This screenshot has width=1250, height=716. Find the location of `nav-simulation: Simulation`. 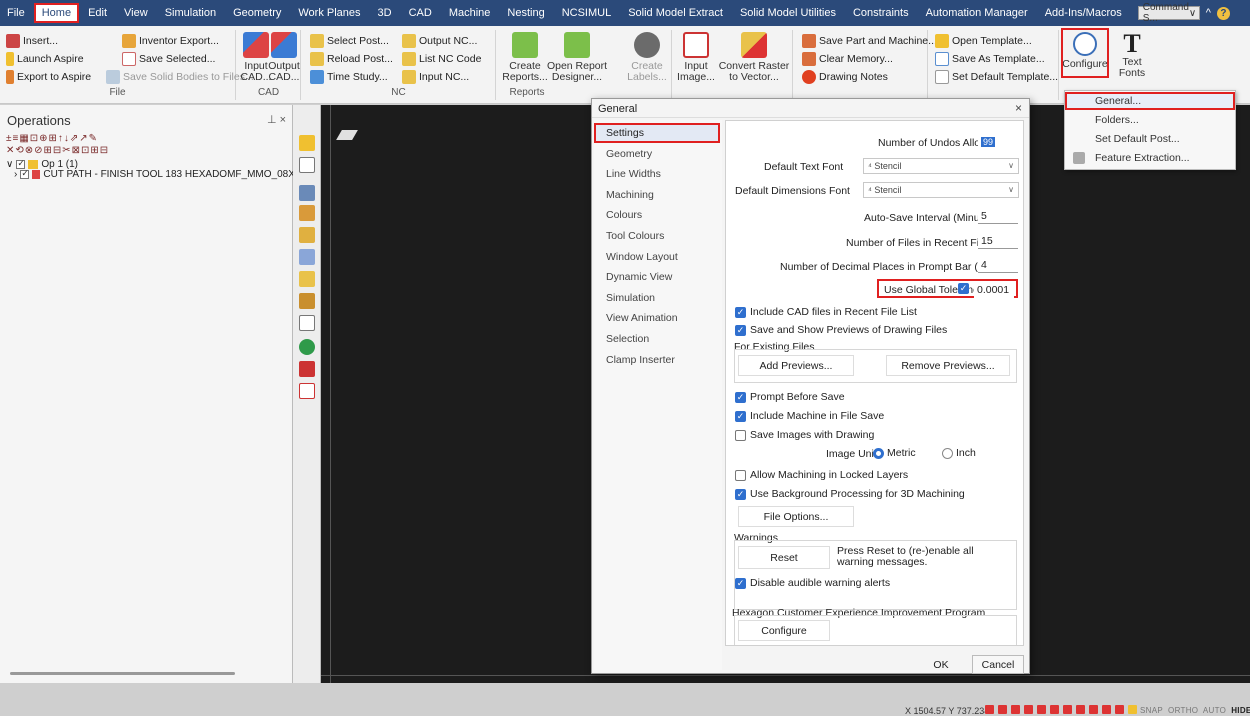

nav-simulation: Simulation is located at coordinates (657, 298).